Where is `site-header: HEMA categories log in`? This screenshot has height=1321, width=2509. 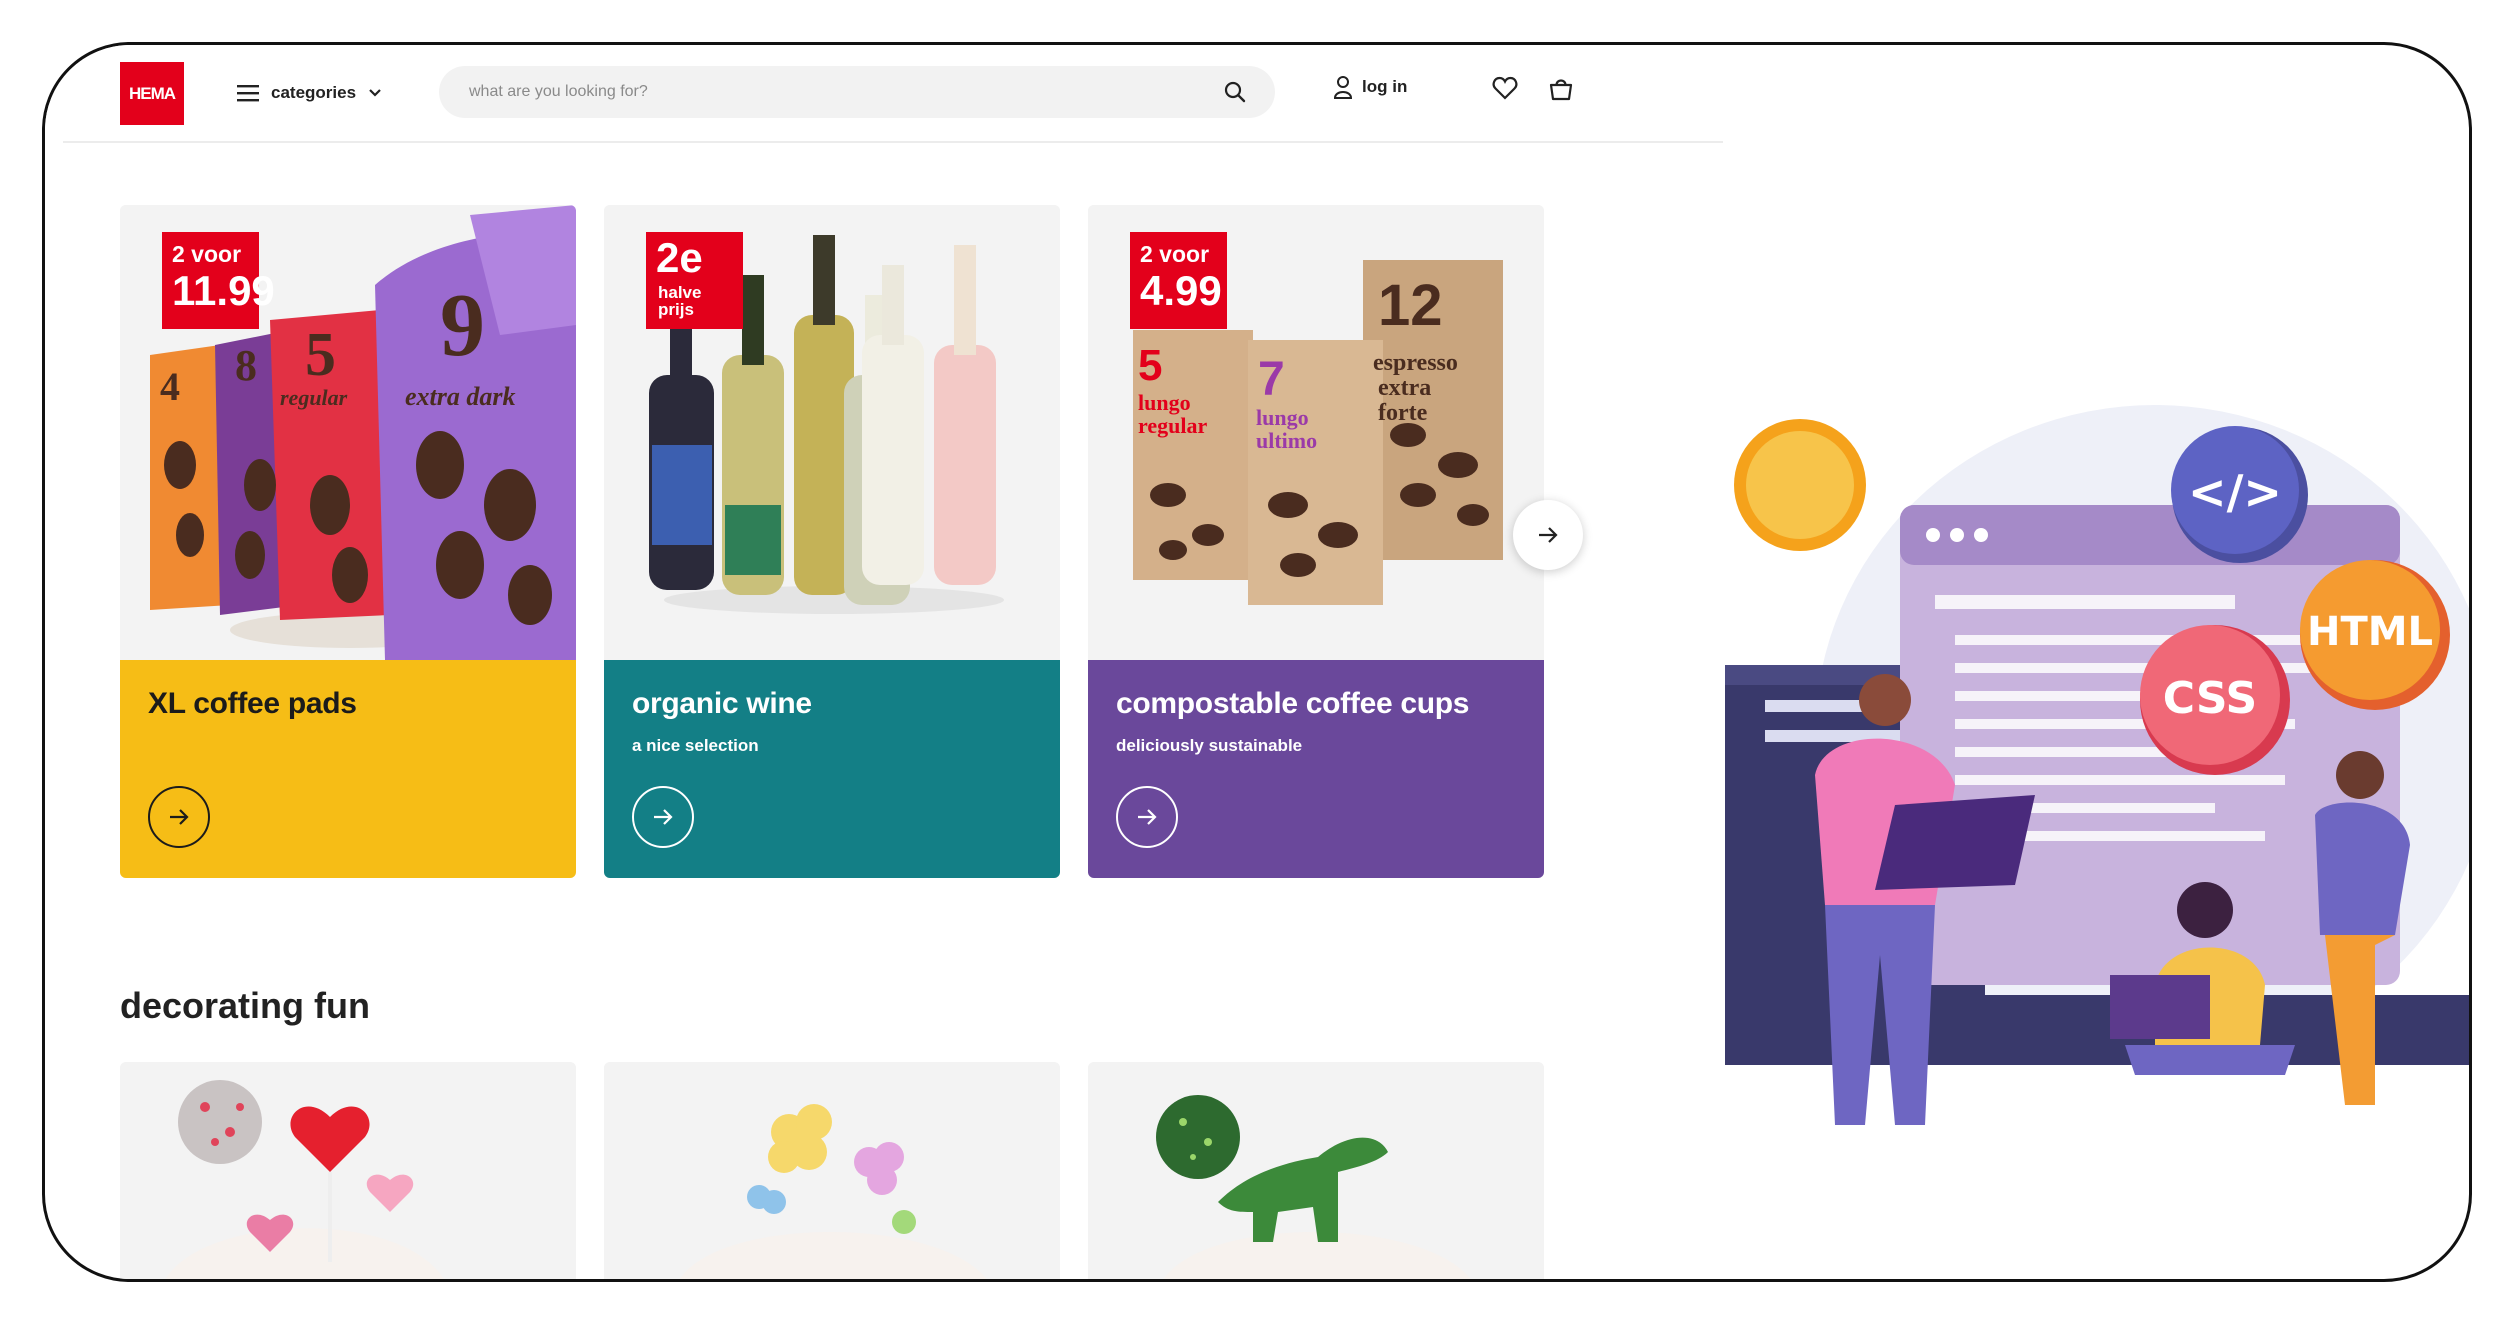
site-header: HEMA categories log in is located at coordinates (885, 93).